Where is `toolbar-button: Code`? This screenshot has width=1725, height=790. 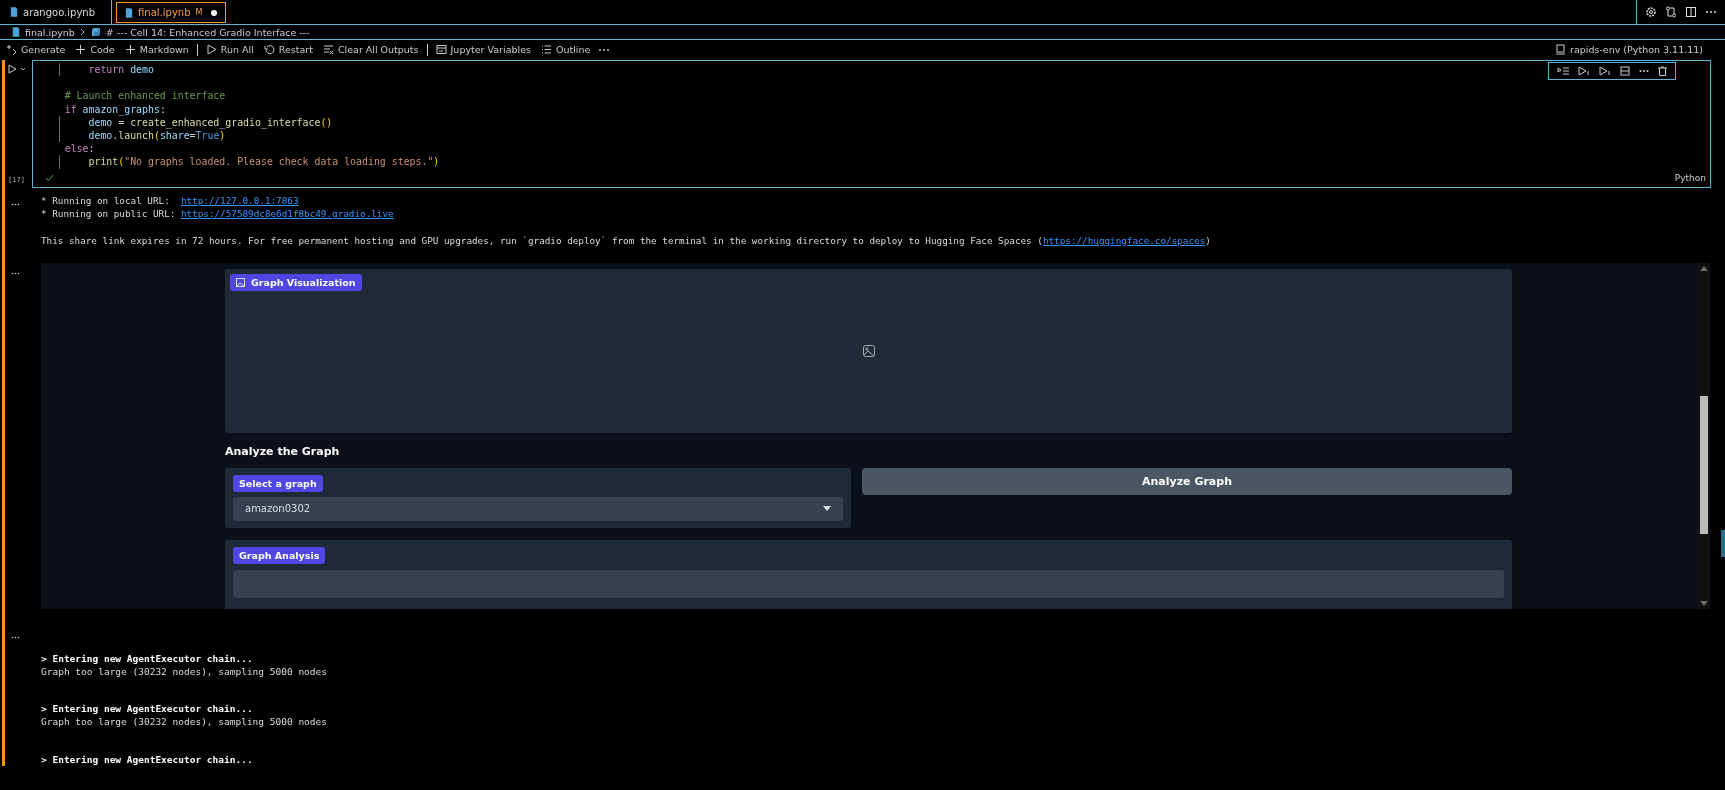
toolbar-button: Code is located at coordinates (95, 49).